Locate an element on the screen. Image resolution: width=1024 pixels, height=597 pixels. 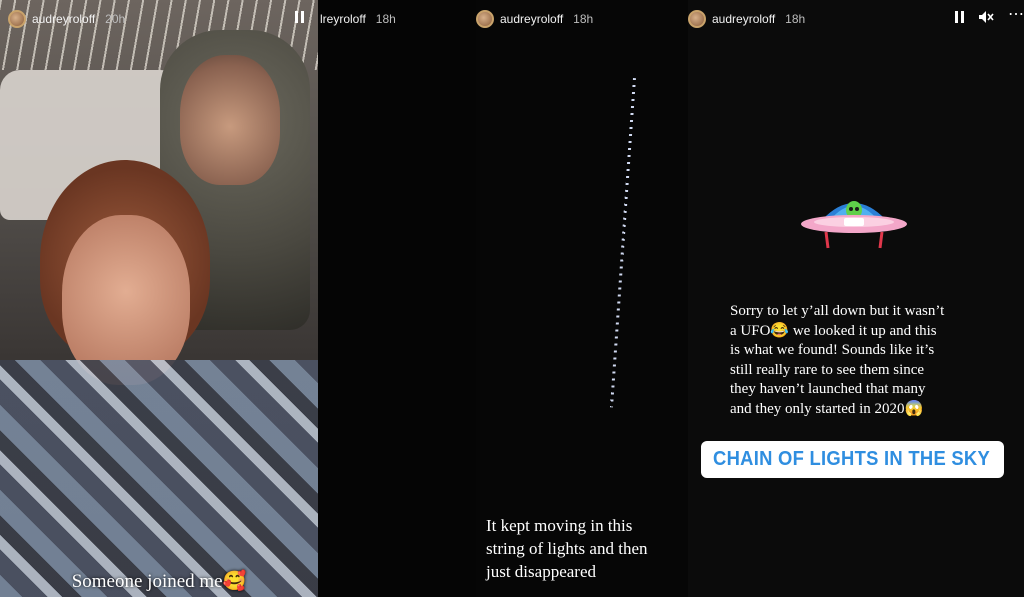
text-line: Sorry to let y’all down but it wasn’t is located at coordinates (837, 311).